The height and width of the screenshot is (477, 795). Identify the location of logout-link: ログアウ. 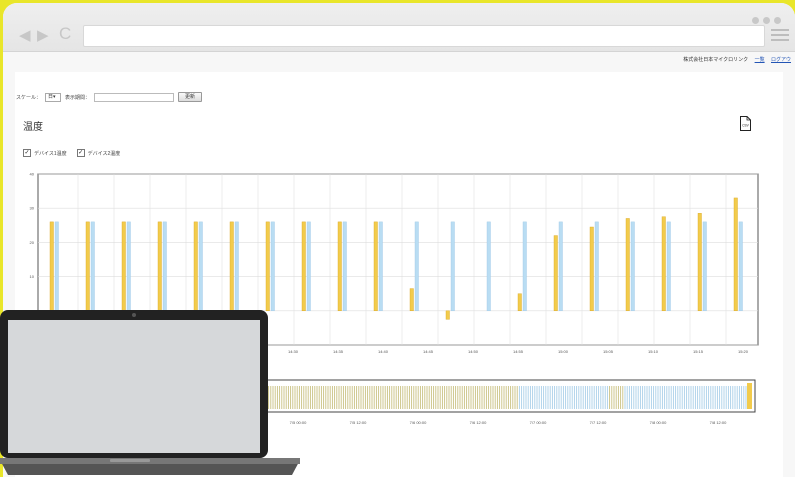
(781, 60).